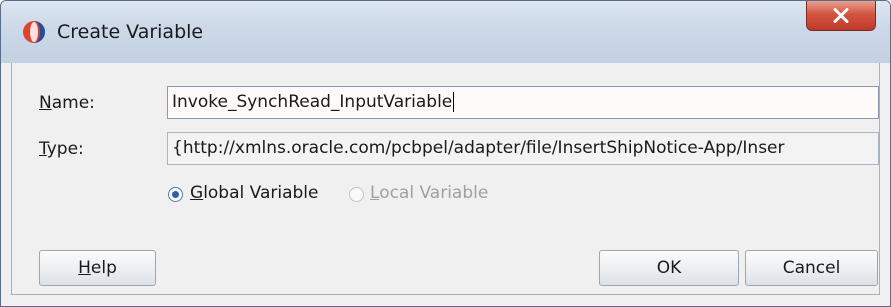  What do you see at coordinates (61, 149) in the screenshot?
I see `type-label: Type:` at bounding box center [61, 149].